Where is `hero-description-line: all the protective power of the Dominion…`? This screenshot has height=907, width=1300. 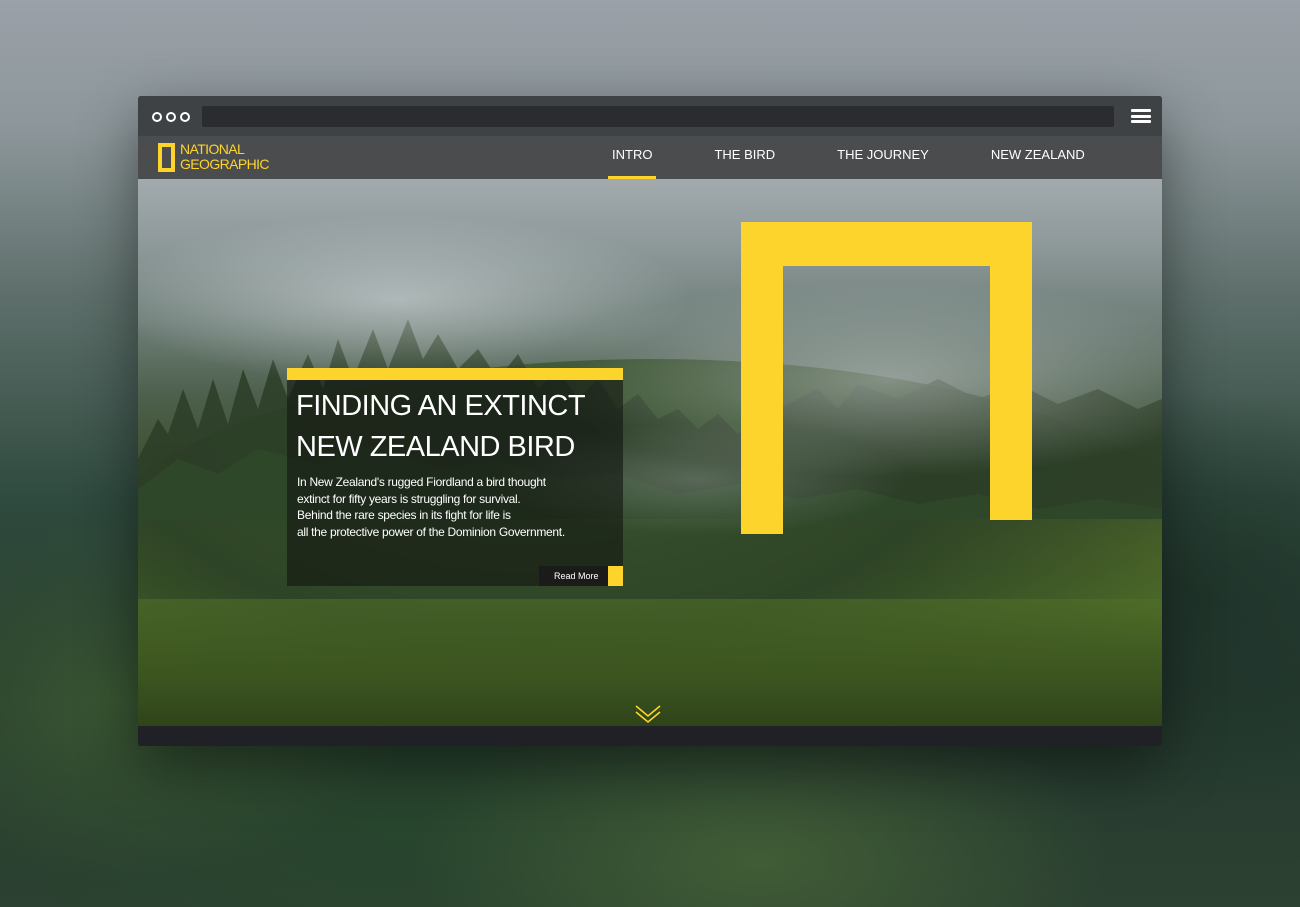 hero-description-line: all the protective power of the Dominion… is located at coordinates (431, 531).